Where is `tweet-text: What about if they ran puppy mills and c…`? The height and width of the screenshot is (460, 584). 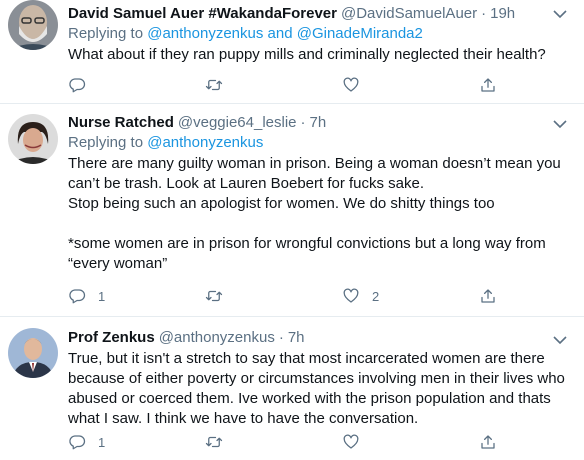
tweet-text: What about if they ran puppy mills and c… is located at coordinates (320, 55).